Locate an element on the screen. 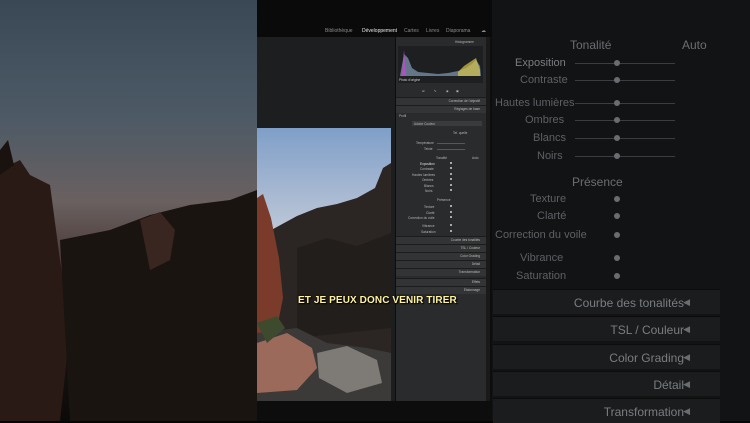  tint-label: Teinte is located at coordinates (428, 149).